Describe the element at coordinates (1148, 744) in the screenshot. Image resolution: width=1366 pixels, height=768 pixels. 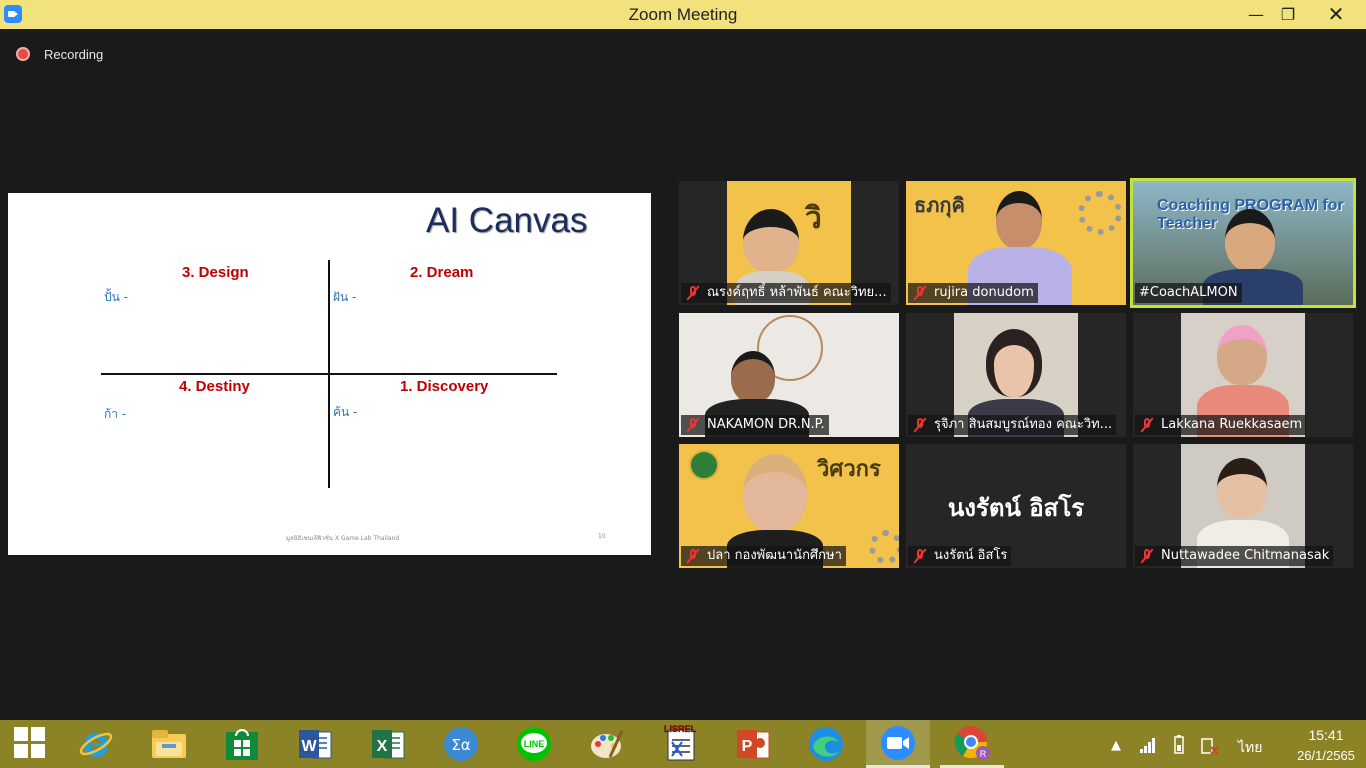
I see `network-signal-icon` at that location.